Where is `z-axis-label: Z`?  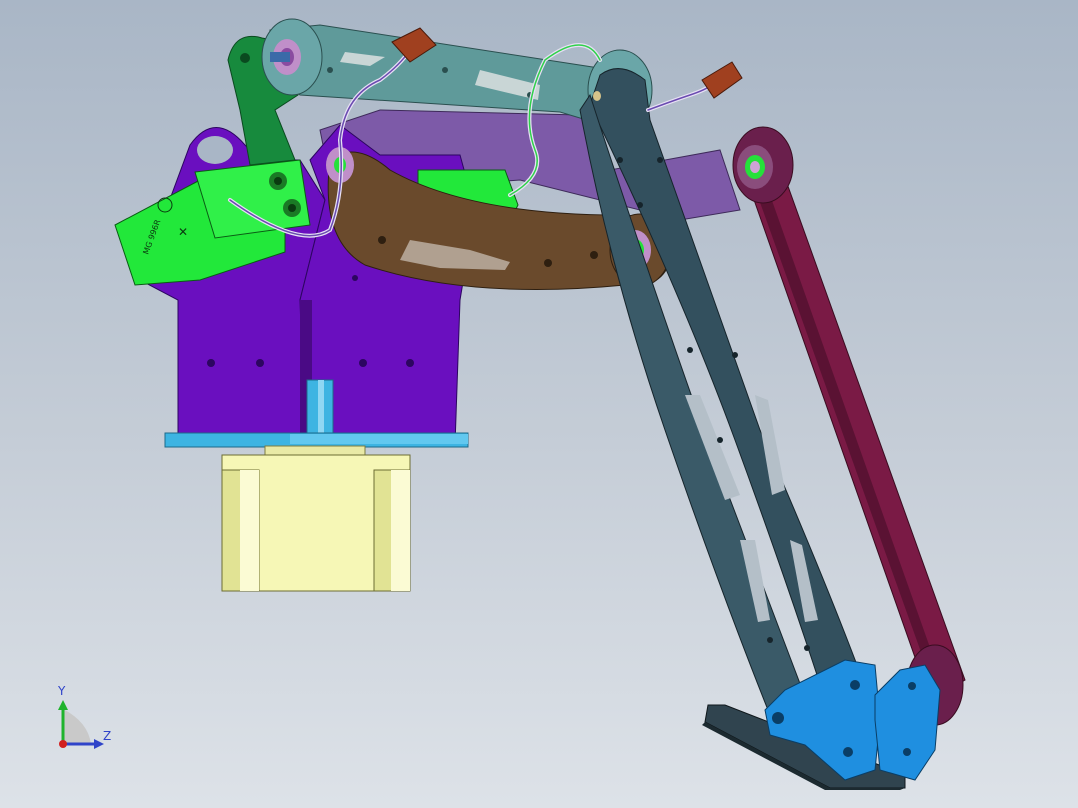 z-axis-label: Z is located at coordinates (107, 736).